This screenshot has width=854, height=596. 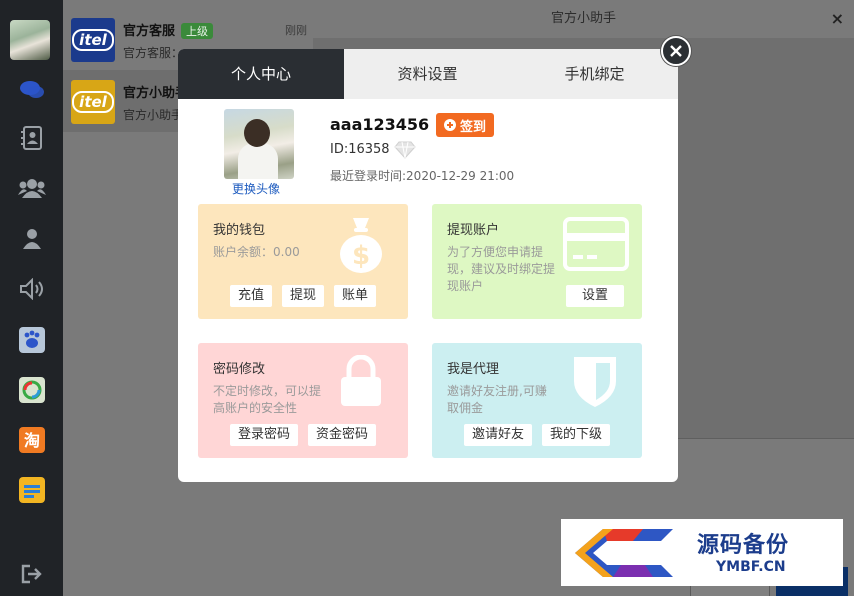 I want to click on user-icon, so click(x=31, y=238).